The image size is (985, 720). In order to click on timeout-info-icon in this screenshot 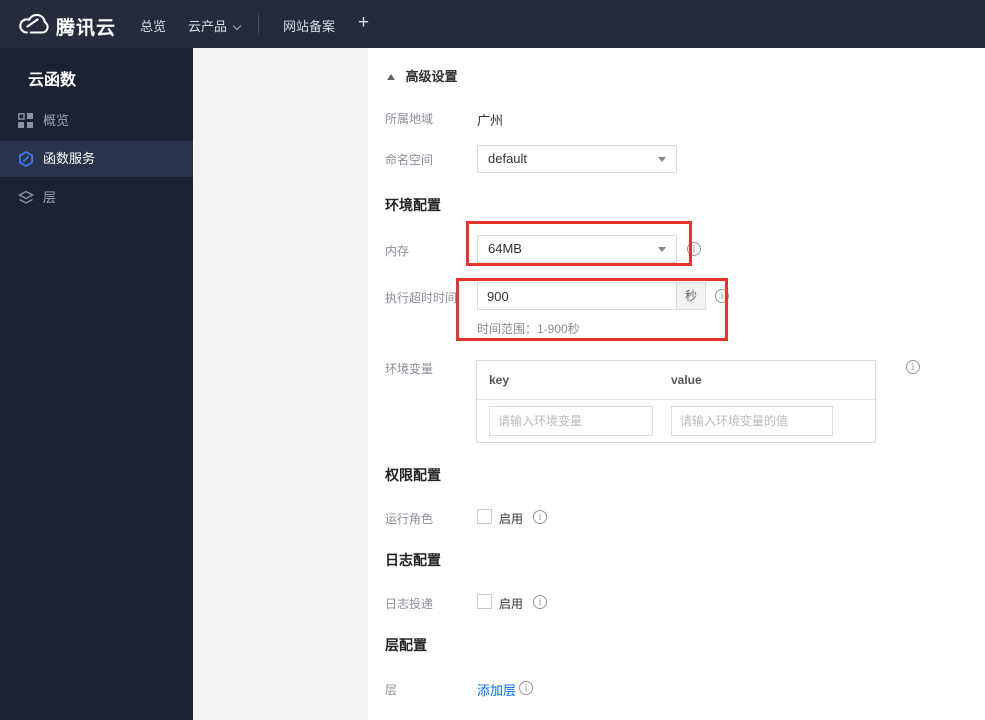, I will do `click(722, 296)`.